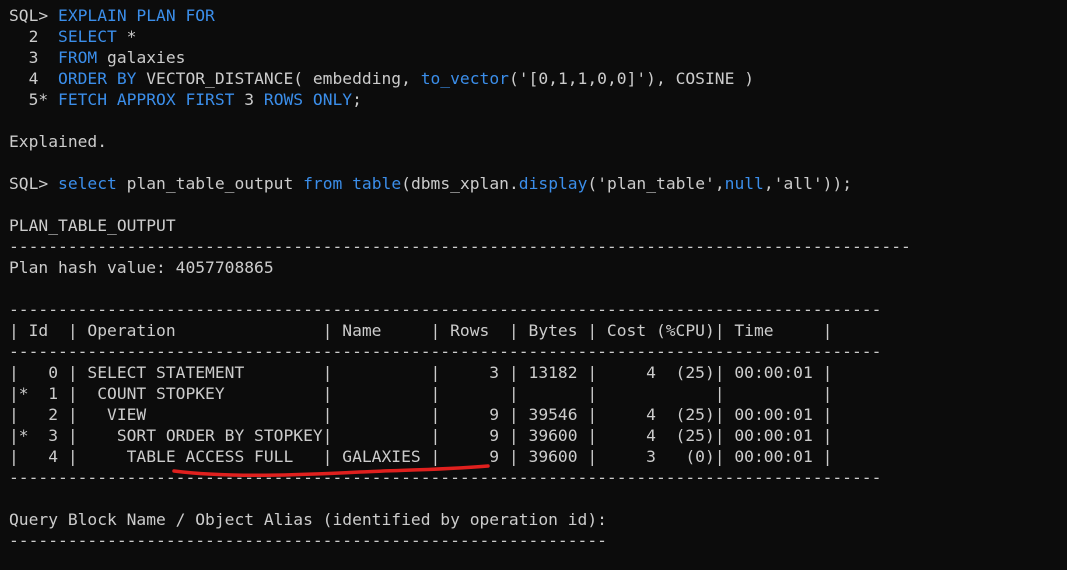 The image size is (1067, 570). What do you see at coordinates (136, 15) in the screenshot?
I see `sql-keyword: EXPLAIN PLAN FOR` at bounding box center [136, 15].